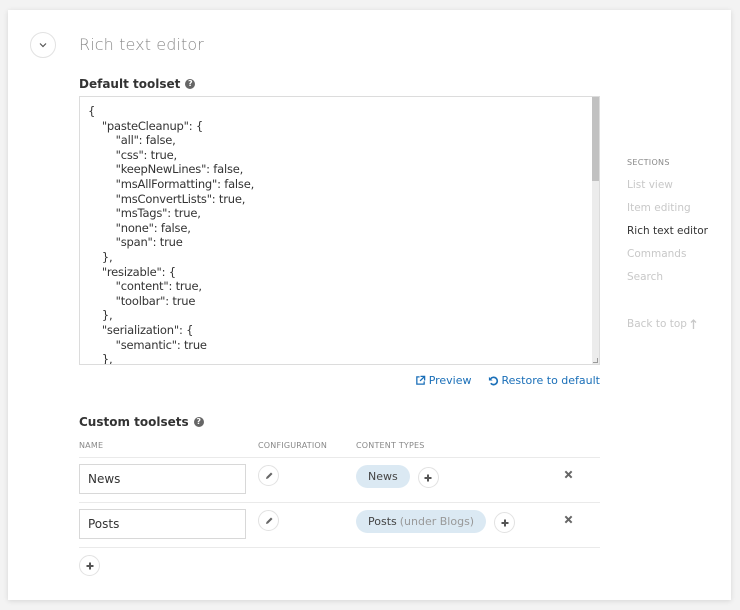 This screenshot has width=740, height=610. Describe the element at coordinates (648, 162) in the screenshot. I see `sections-heading: SECTIONS` at that location.